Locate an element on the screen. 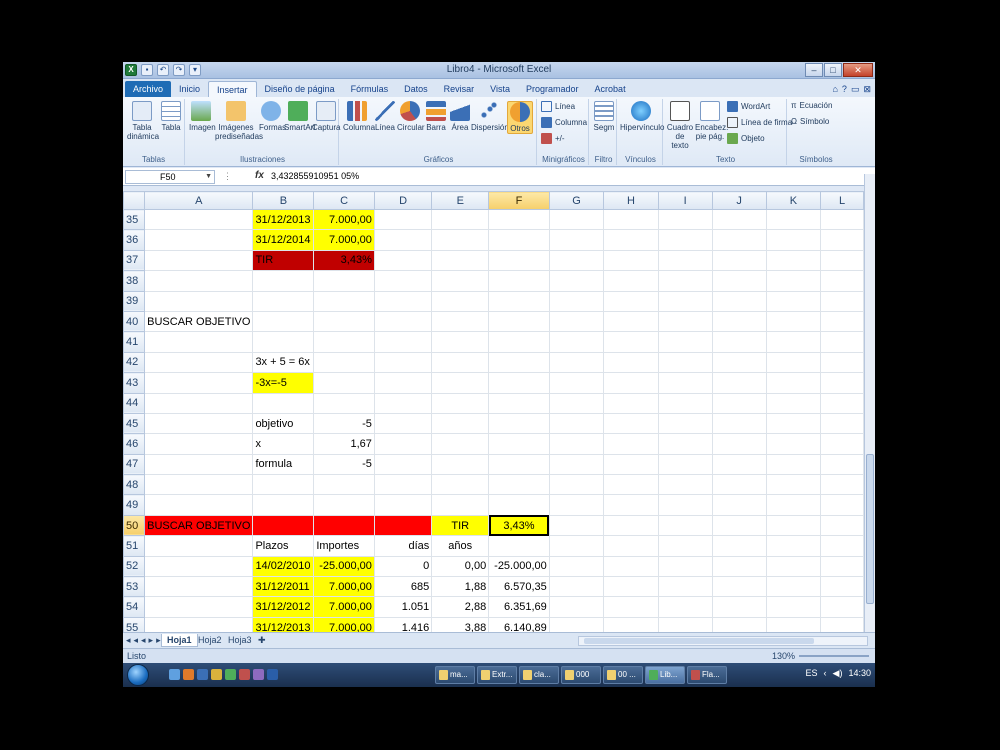  cell-d37 is located at coordinates (403, 260).